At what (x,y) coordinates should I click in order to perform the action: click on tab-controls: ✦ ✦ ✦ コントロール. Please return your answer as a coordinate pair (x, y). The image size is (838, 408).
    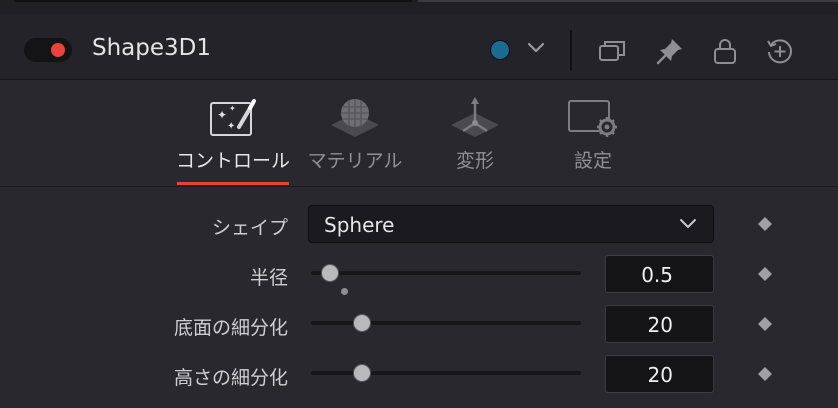
    Looking at the image, I should click on (233, 134).